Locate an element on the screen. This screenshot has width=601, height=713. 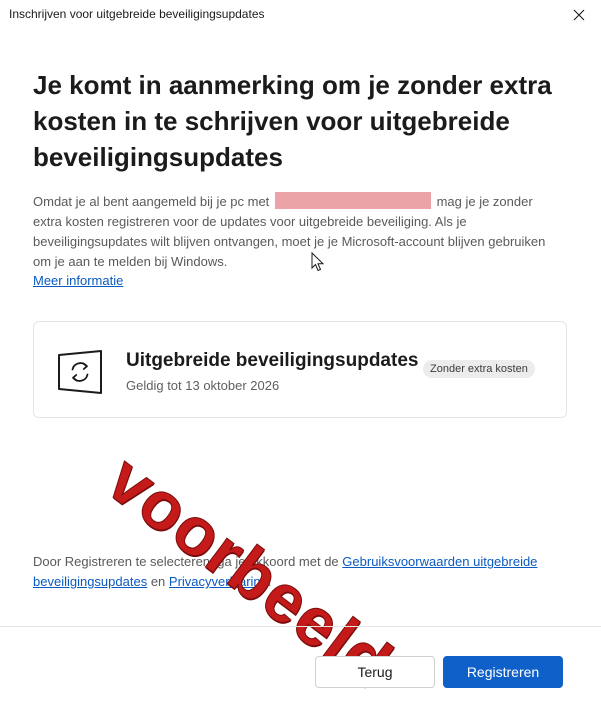
intro-text-part1: Omdat je al bent aangemeld bij je pc met is located at coordinates (151, 201).